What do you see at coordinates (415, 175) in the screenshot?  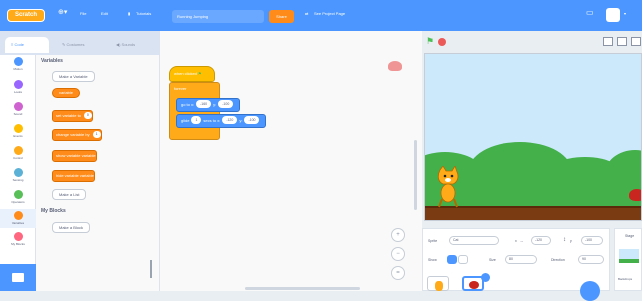 I see `workspace-vertical-scrollbar` at bounding box center [415, 175].